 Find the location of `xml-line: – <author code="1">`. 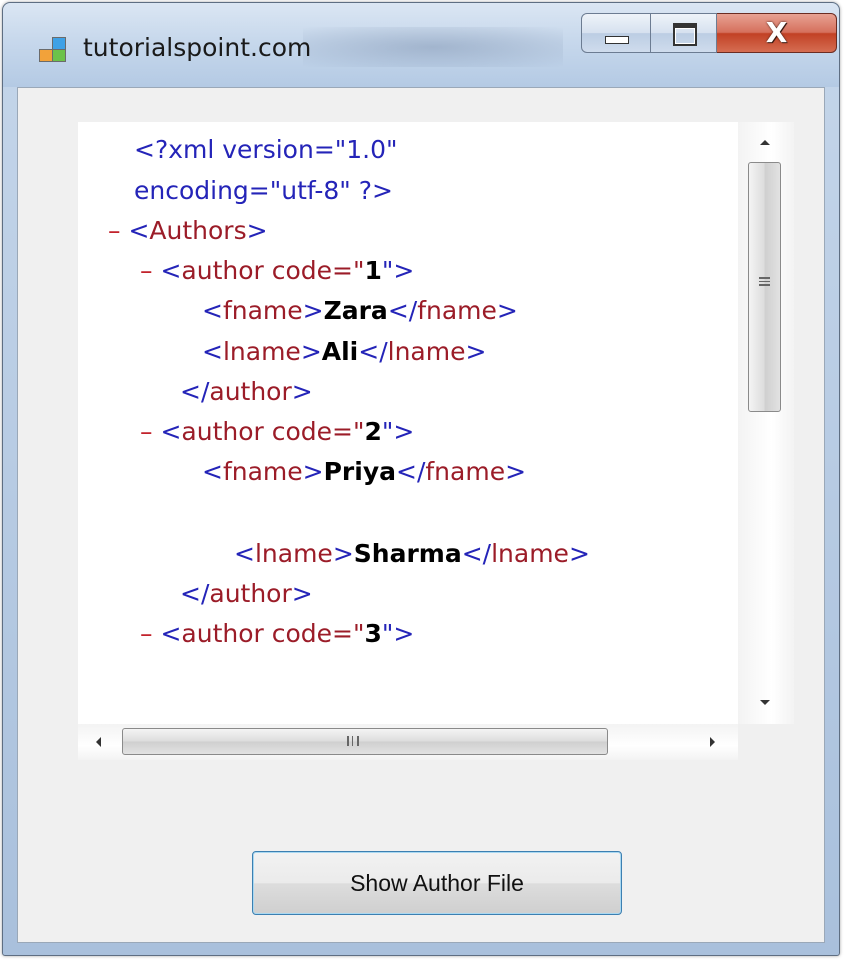

xml-line: – <author code="1"> is located at coordinates (277, 271).